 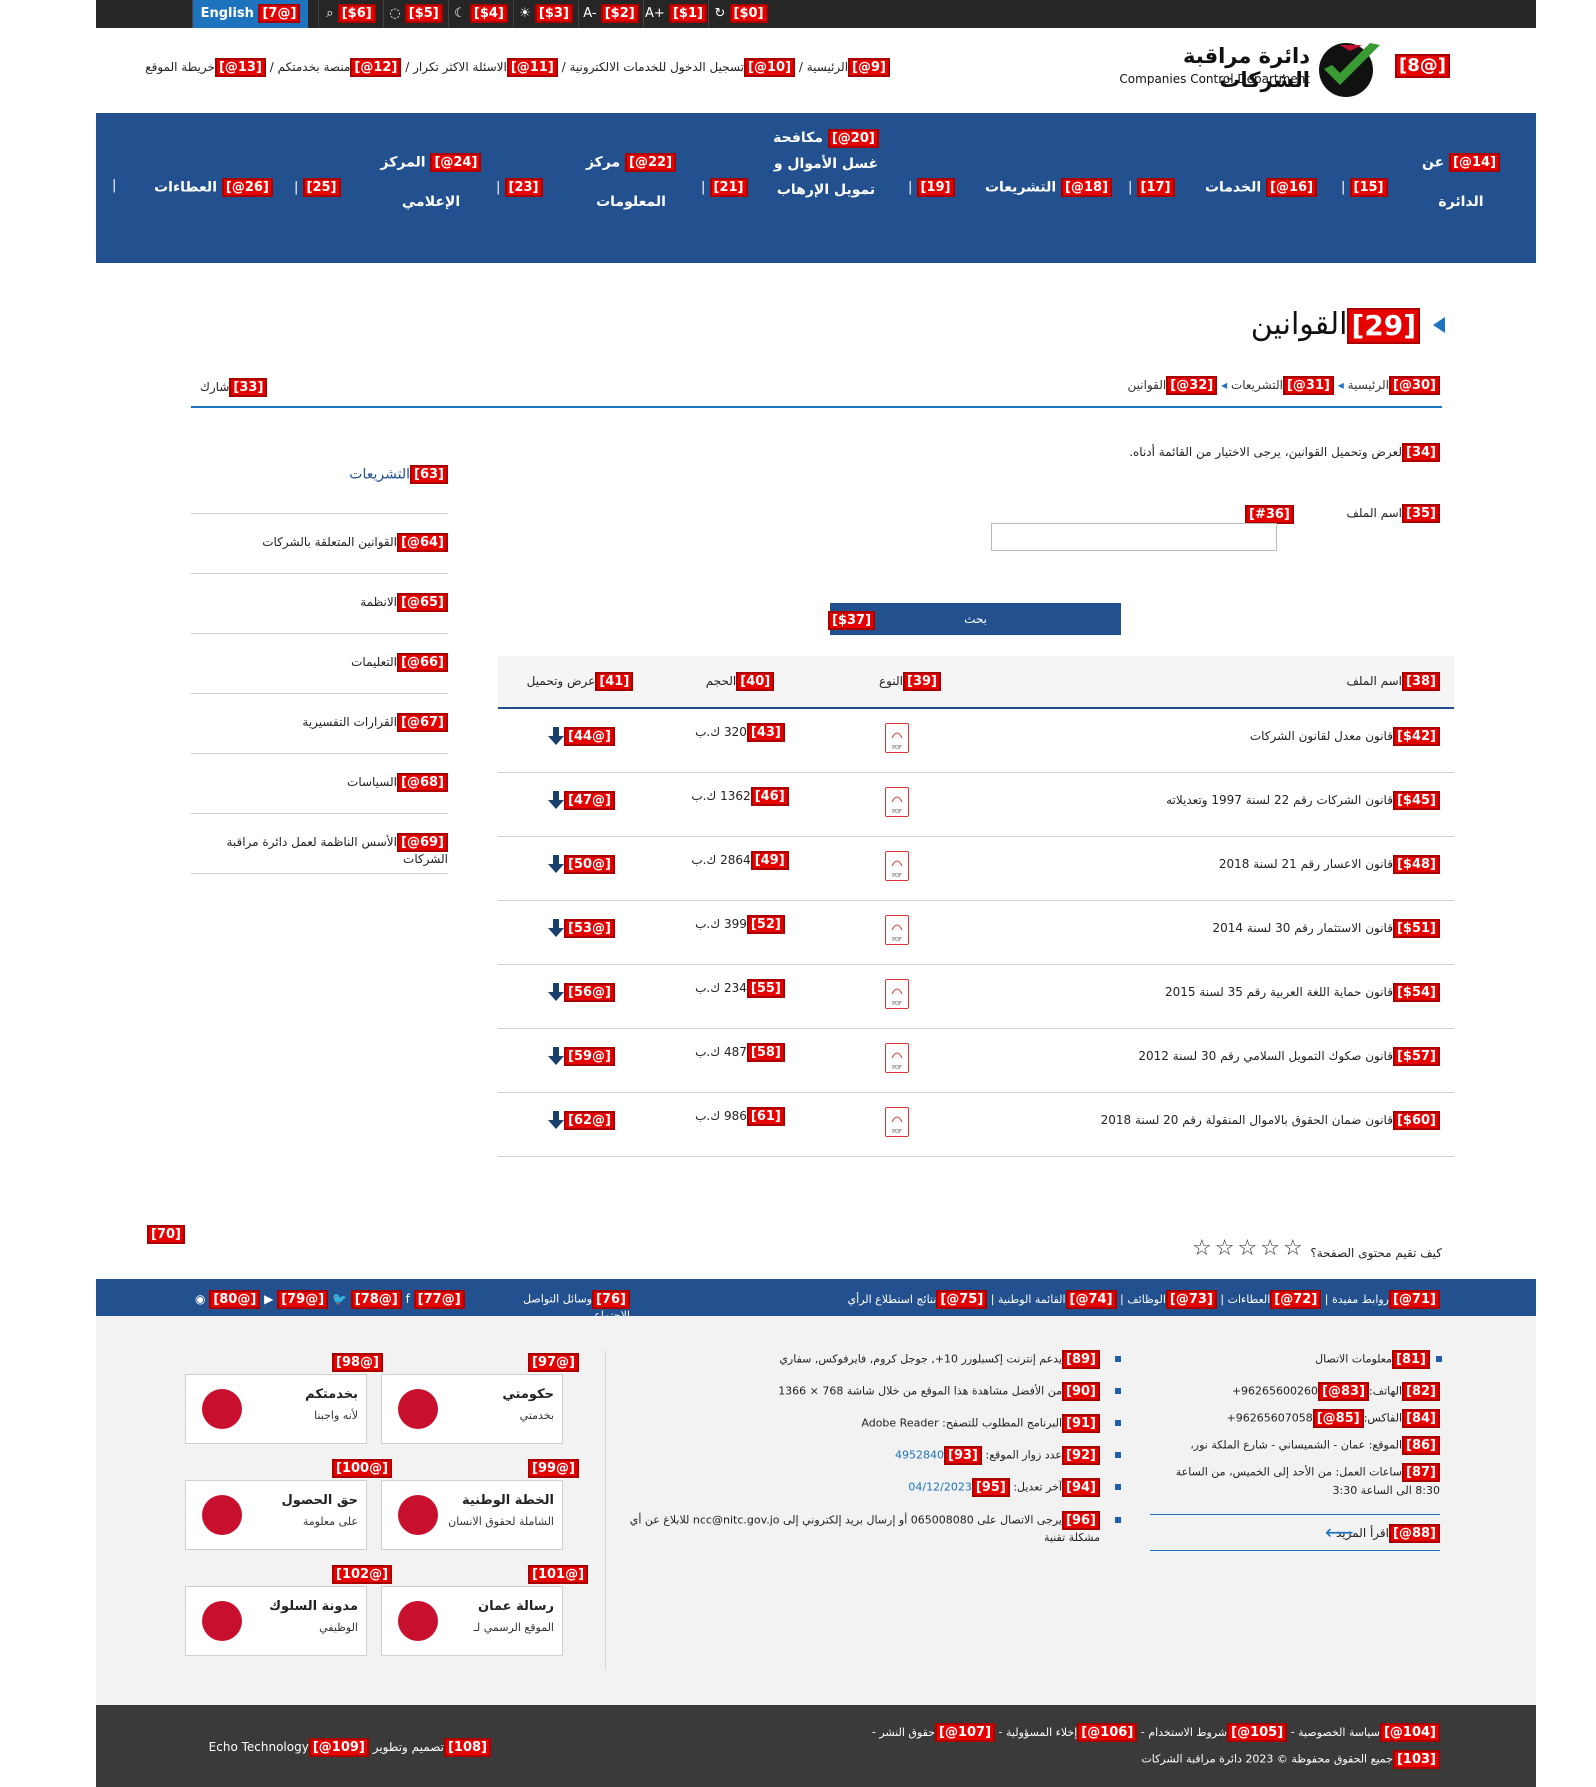 I want to click on nav-about: [14@] عن الدائرة, so click(x=1461, y=181).